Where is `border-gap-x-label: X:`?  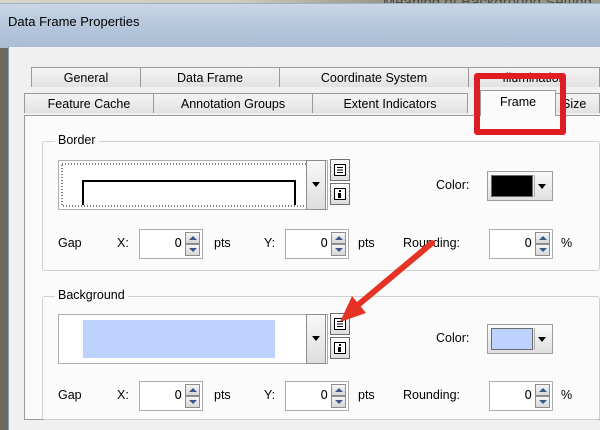
border-gap-x-label: X: is located at coordinates (123, 243).